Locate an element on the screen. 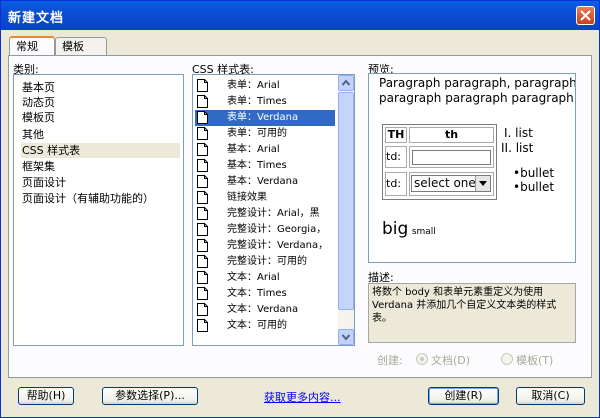 This screenshot has width=600, height=418. list-item: 页面设计（有辅助功能的） is located at coordinates (91, 198).